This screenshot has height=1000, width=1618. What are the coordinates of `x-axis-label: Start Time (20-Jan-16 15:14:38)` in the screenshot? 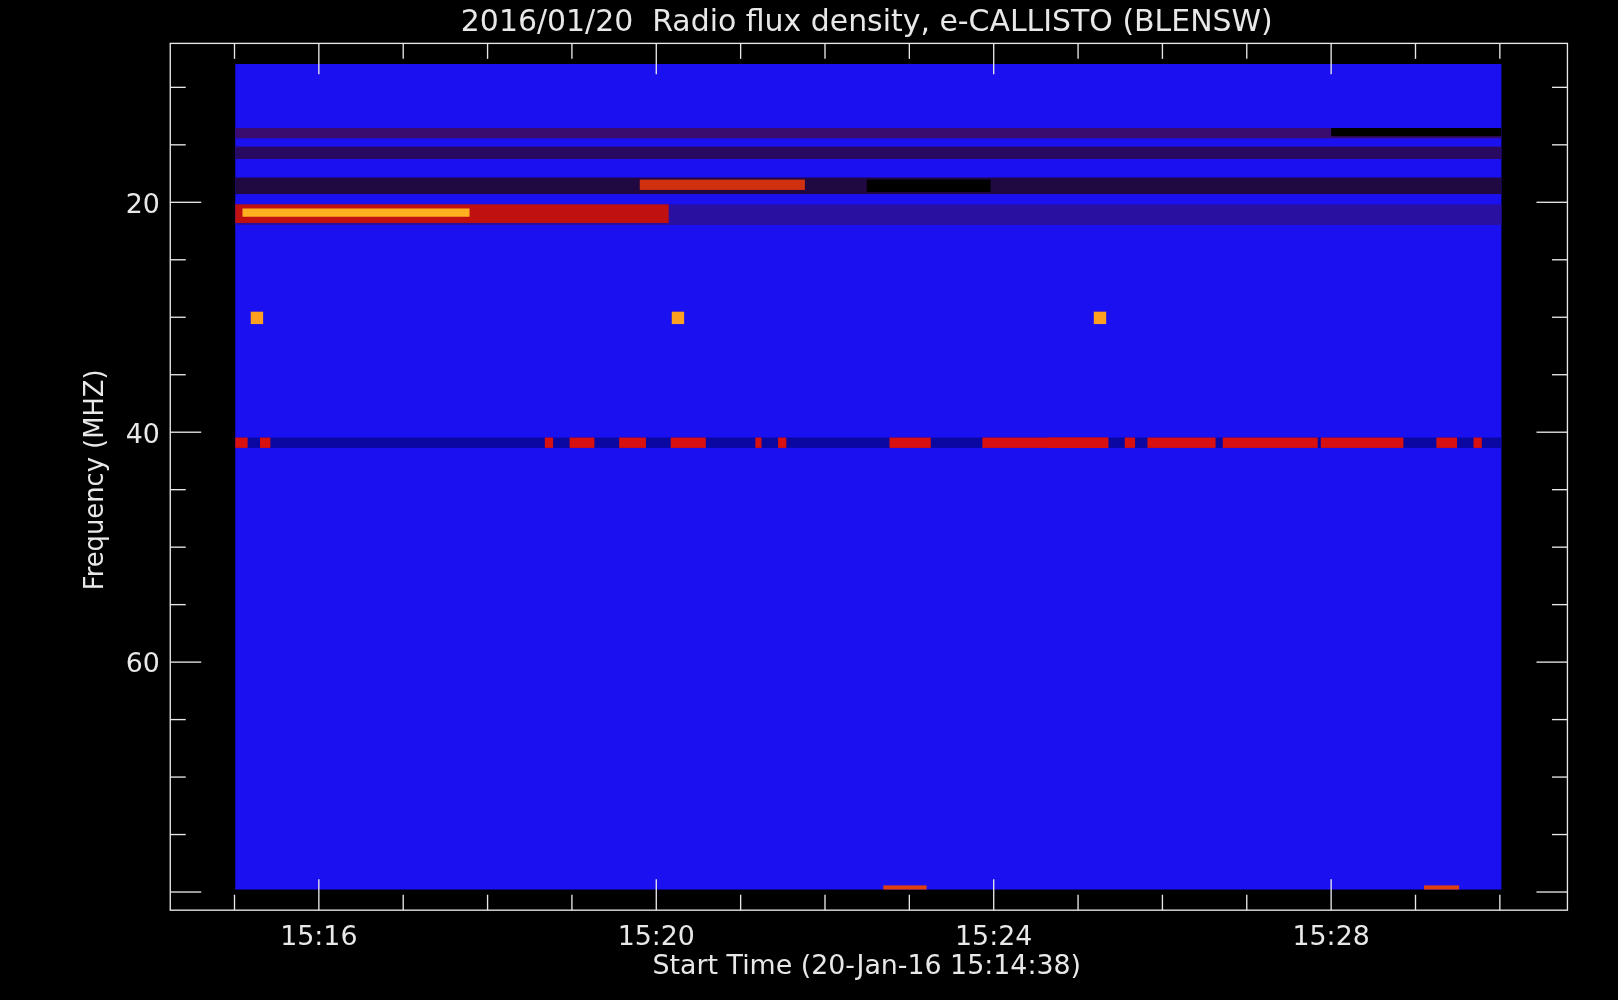 It's located at (866, 965).